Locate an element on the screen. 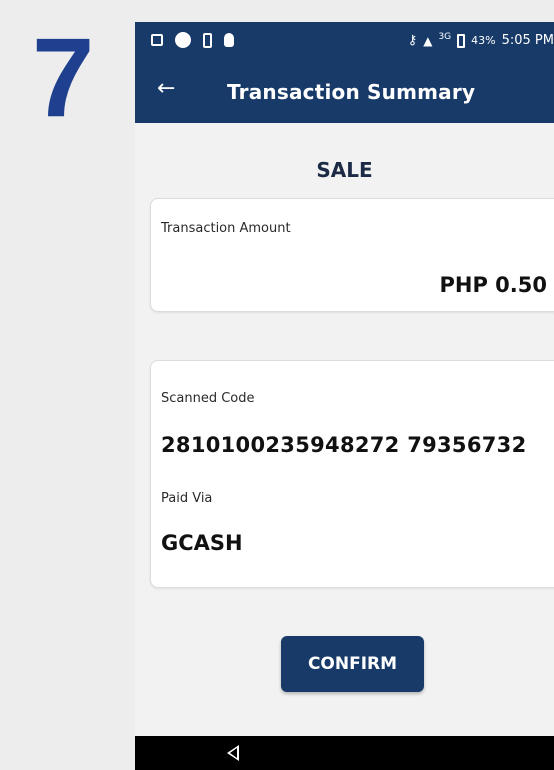 Image resolution: width=554 pixels, height=770 pixels. page-title: Transaction Summary is located at coordinates (351, 92).